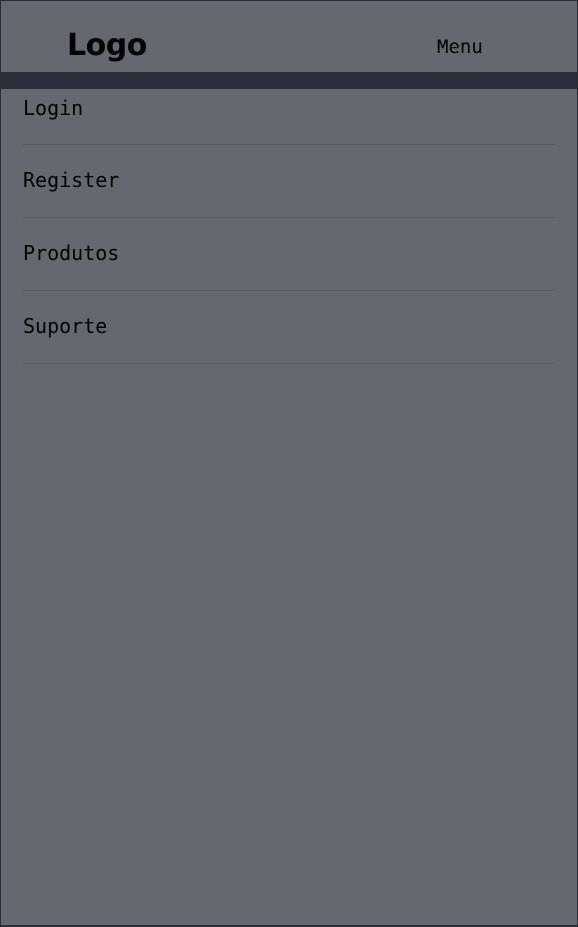 The image size is (578, 927). I want to click on nav-item-produtos: Produtos, so click(289, 254).